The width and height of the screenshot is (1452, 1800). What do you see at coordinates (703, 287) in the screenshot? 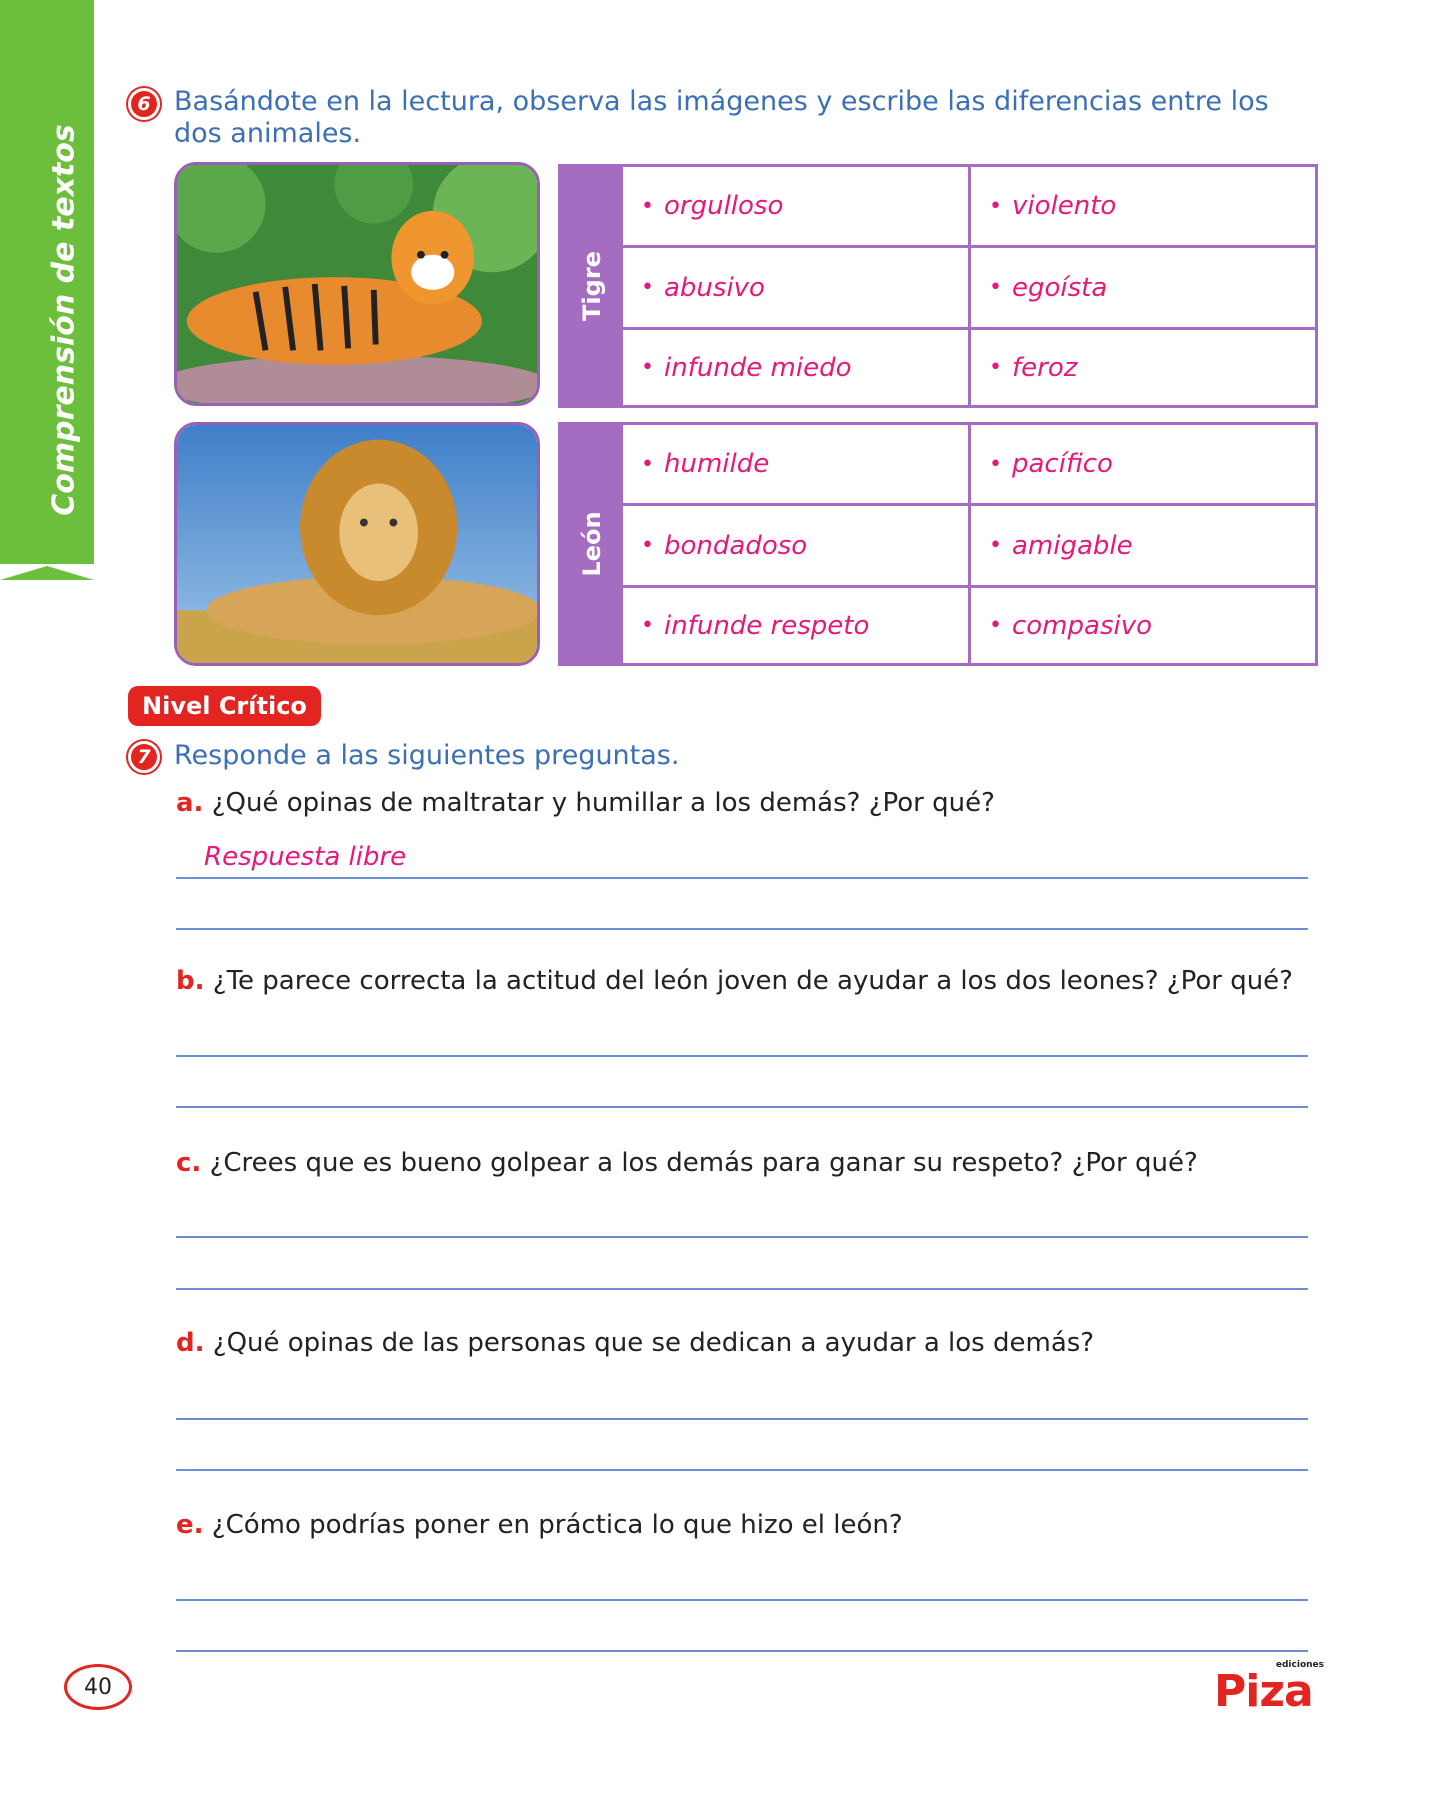
I see `tiger-trait: • abusivo` at bounding box center [703, 287].